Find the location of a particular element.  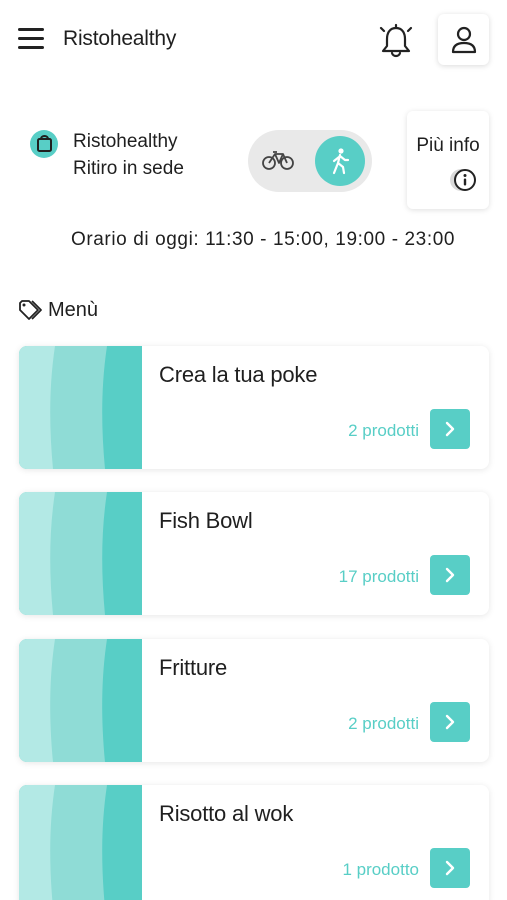

category-card: Crea la tua poke 2 prodotti is located at coordinates (254, 407).